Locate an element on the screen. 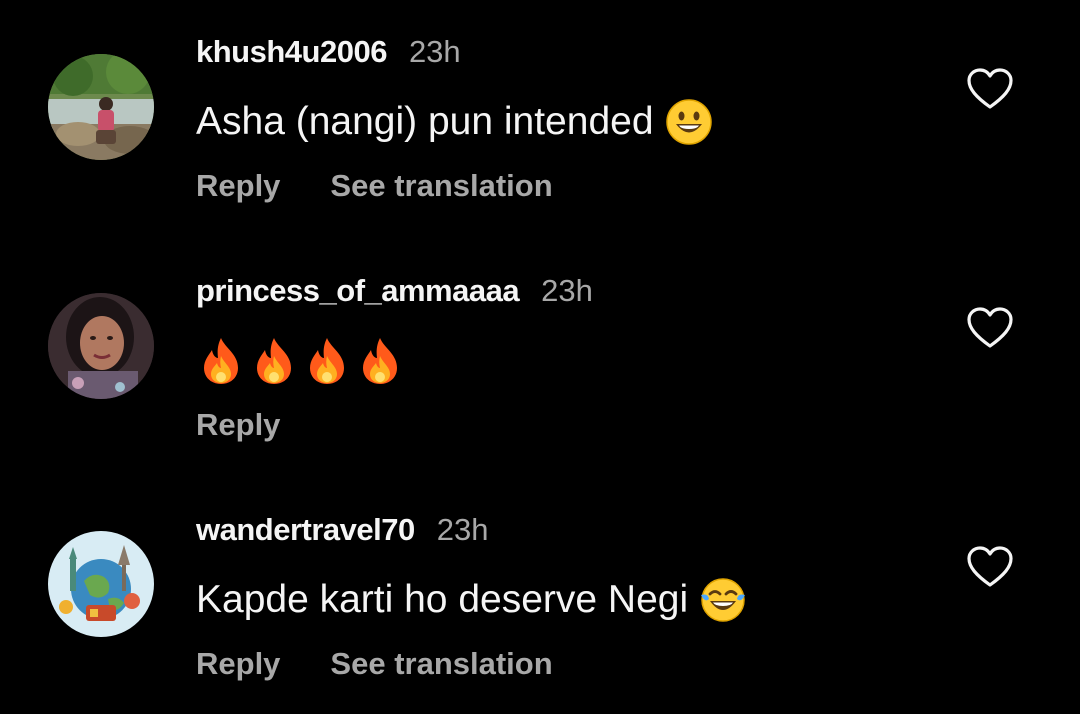 The height and width of the screenshot is (714, 1080). username: wandertravel70 is located at coordinates (305, 530).